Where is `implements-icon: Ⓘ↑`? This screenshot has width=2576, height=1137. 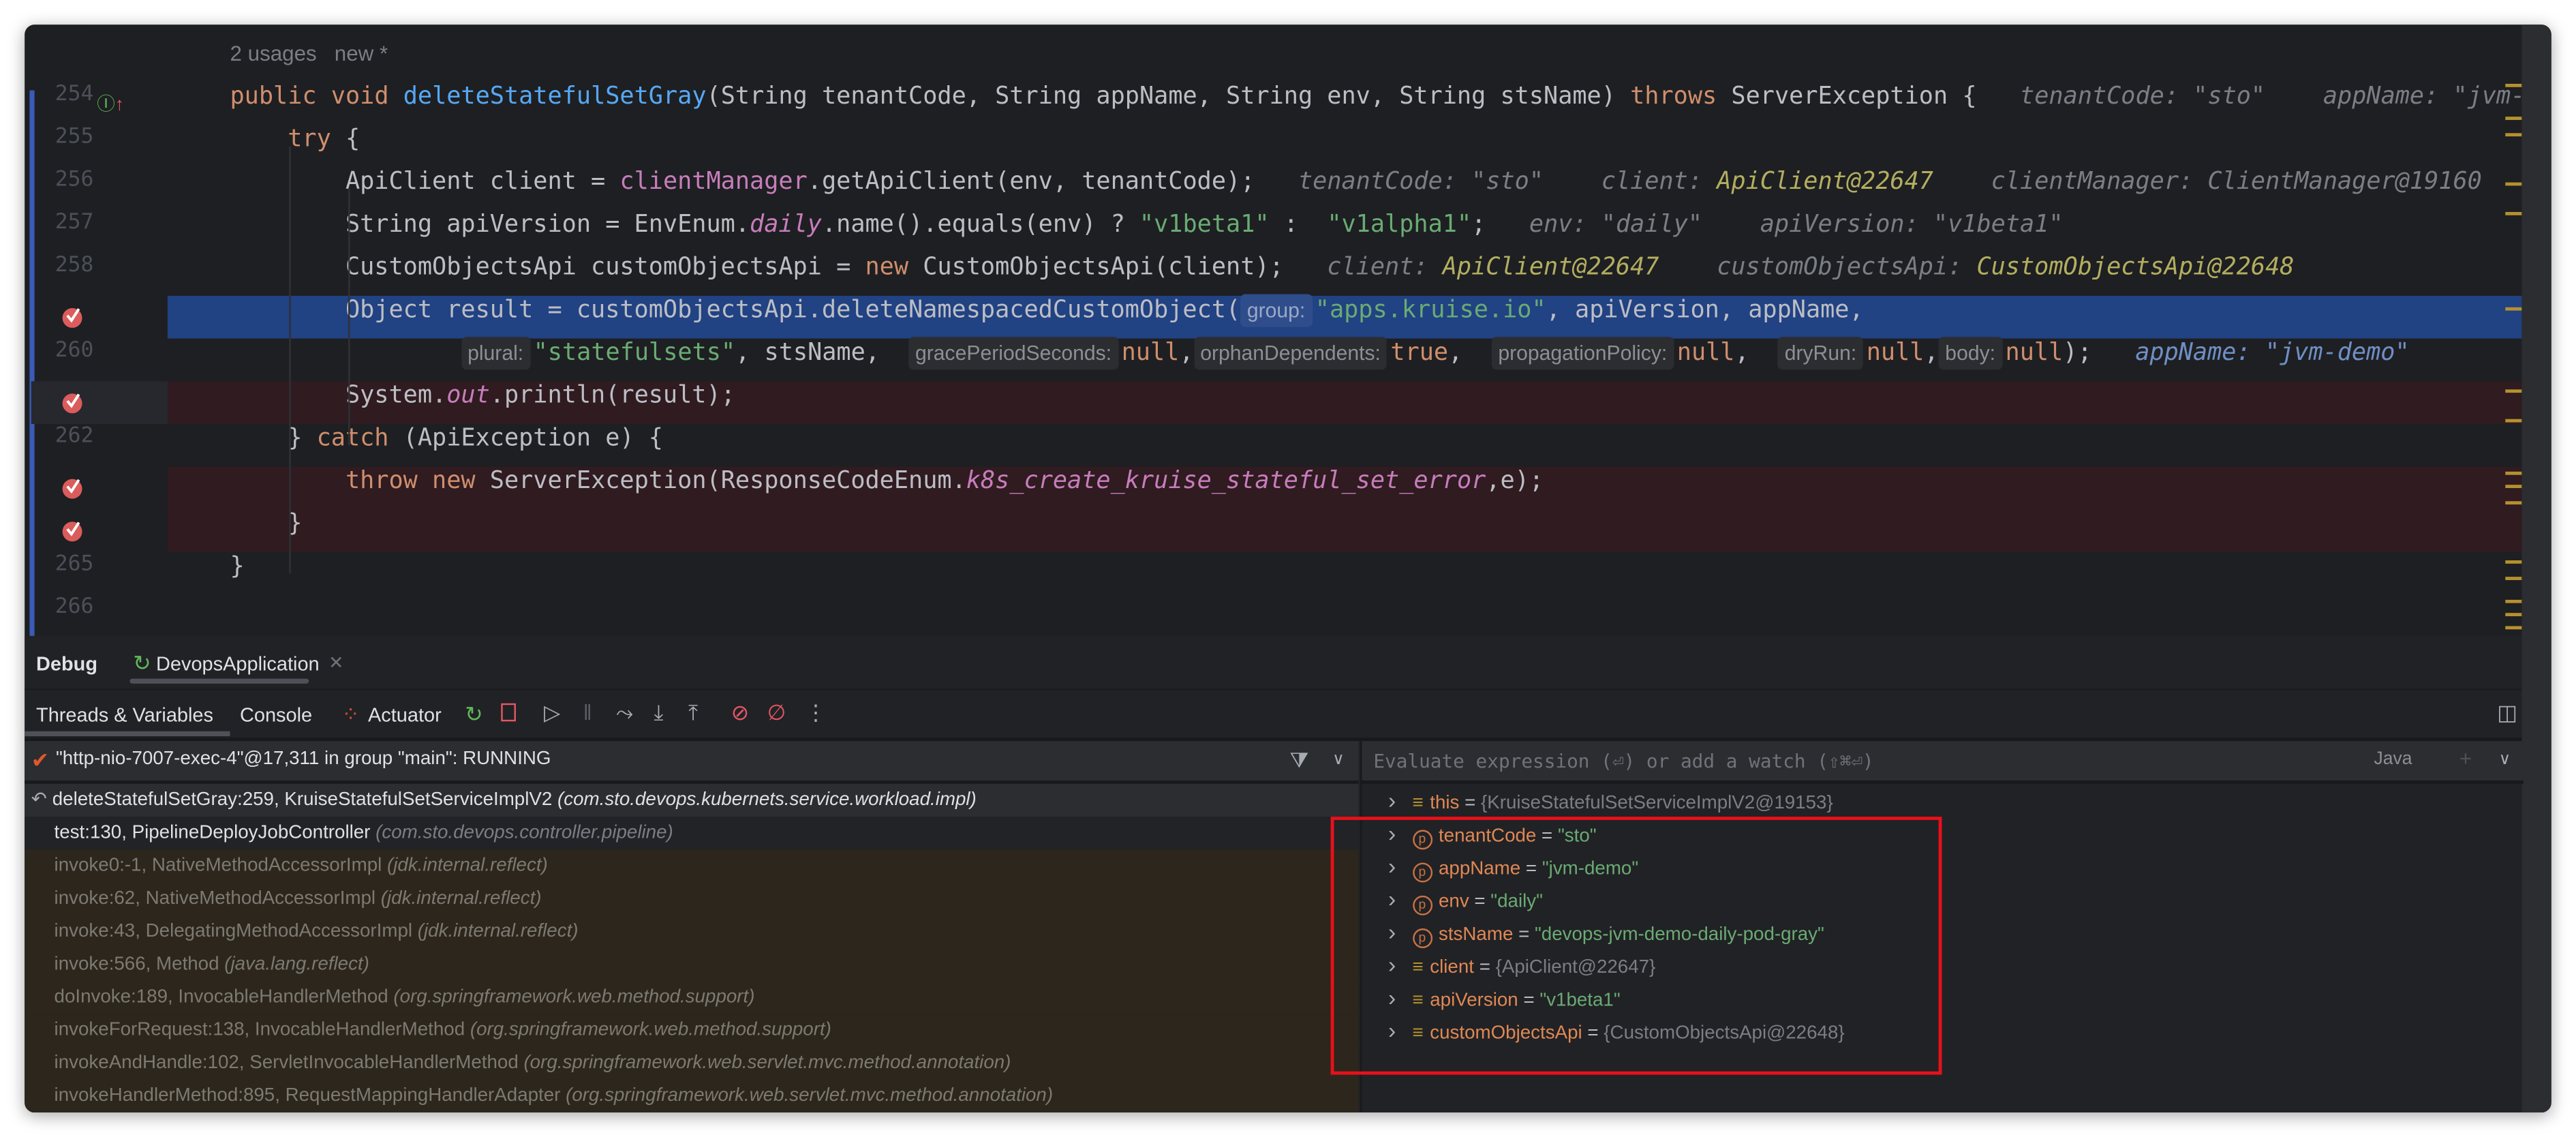
implements-icon: Ⓘ↑ is located at coordinates (110, 104).